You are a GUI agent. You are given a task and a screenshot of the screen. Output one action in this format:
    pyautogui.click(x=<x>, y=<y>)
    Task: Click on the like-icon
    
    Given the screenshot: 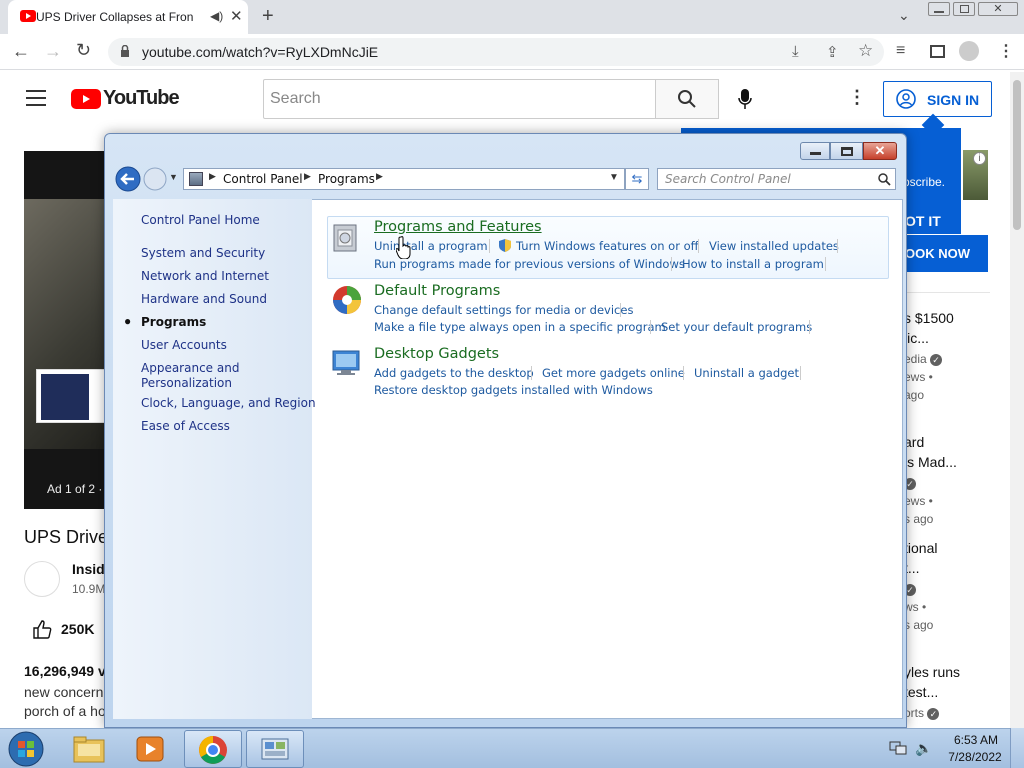 What is the action you would take?
    pyautogui.click(x=42, y=629)
    